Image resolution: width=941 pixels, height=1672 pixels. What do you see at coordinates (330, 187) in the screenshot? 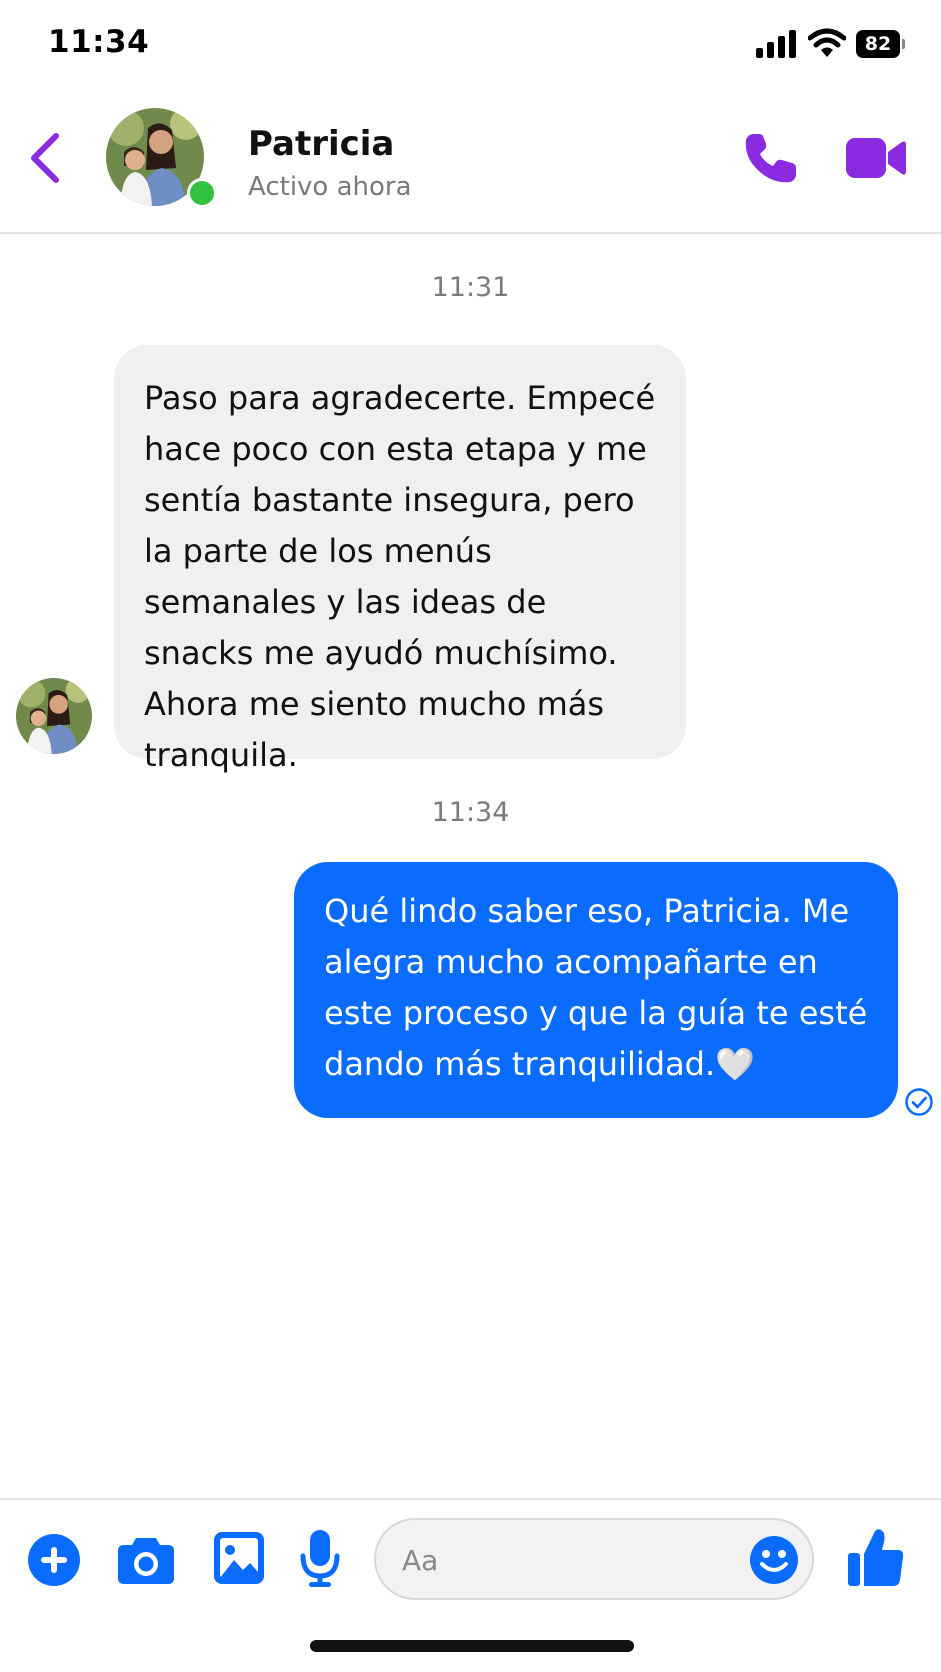
I see `contact-status: Activo ahora` at bounding box center [330, 187].